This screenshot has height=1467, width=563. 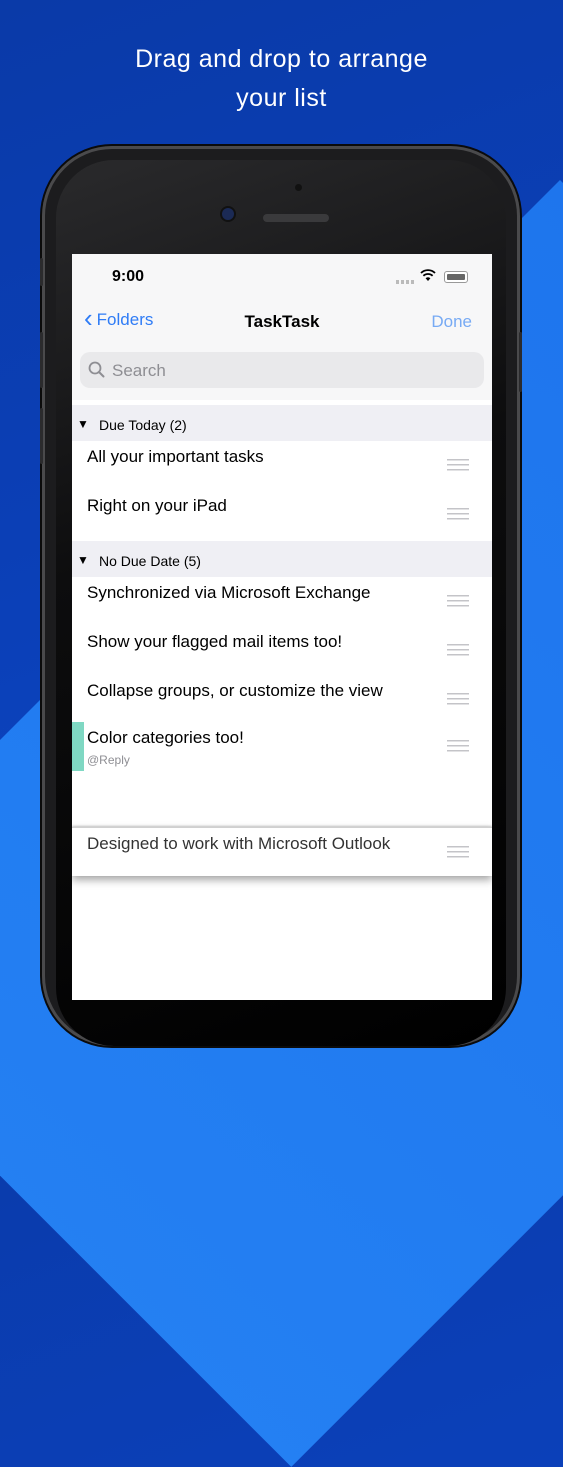 I want to click on list-item: Synchronized via Microsoft Exchange, so click(x=282, y=601).